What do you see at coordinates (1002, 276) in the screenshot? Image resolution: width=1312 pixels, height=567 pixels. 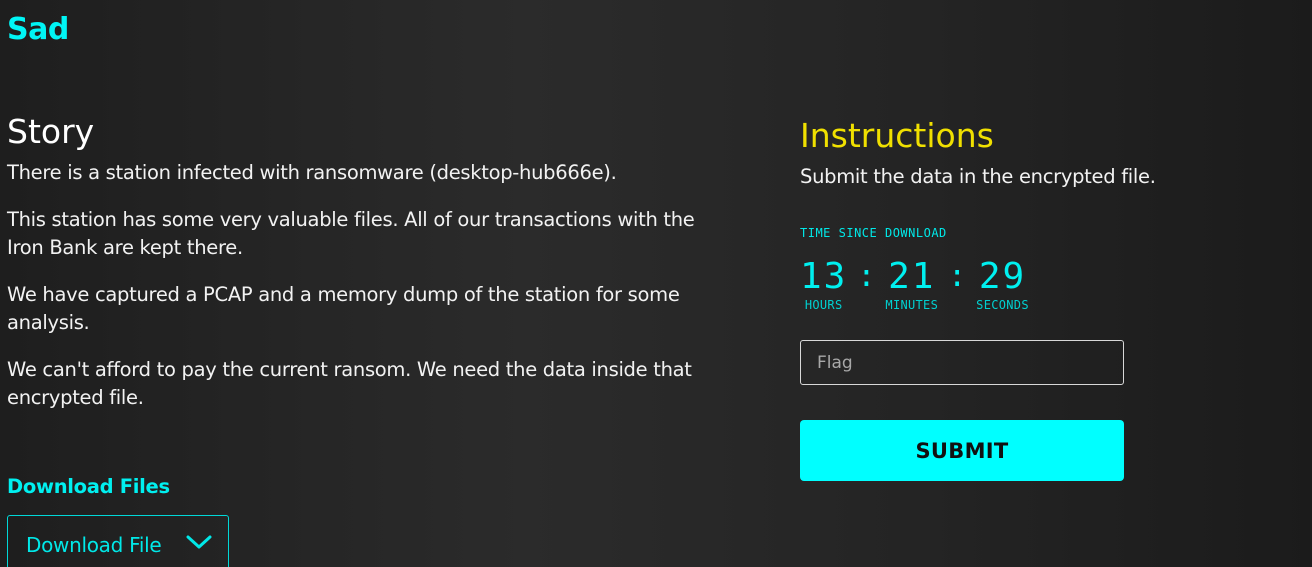 I see `timer-seconds-value: 29` at bounding box center [1002, 276].